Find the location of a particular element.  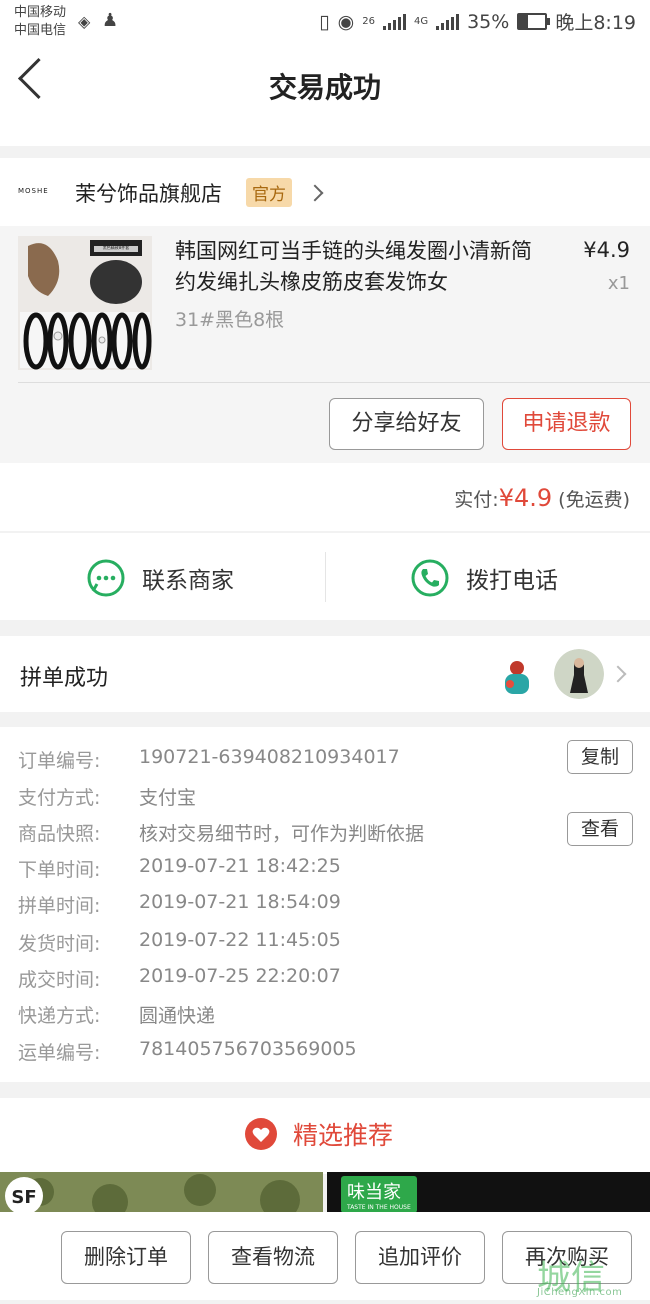

vibrate-icon: ▯ is located at coordinates (324, 21).